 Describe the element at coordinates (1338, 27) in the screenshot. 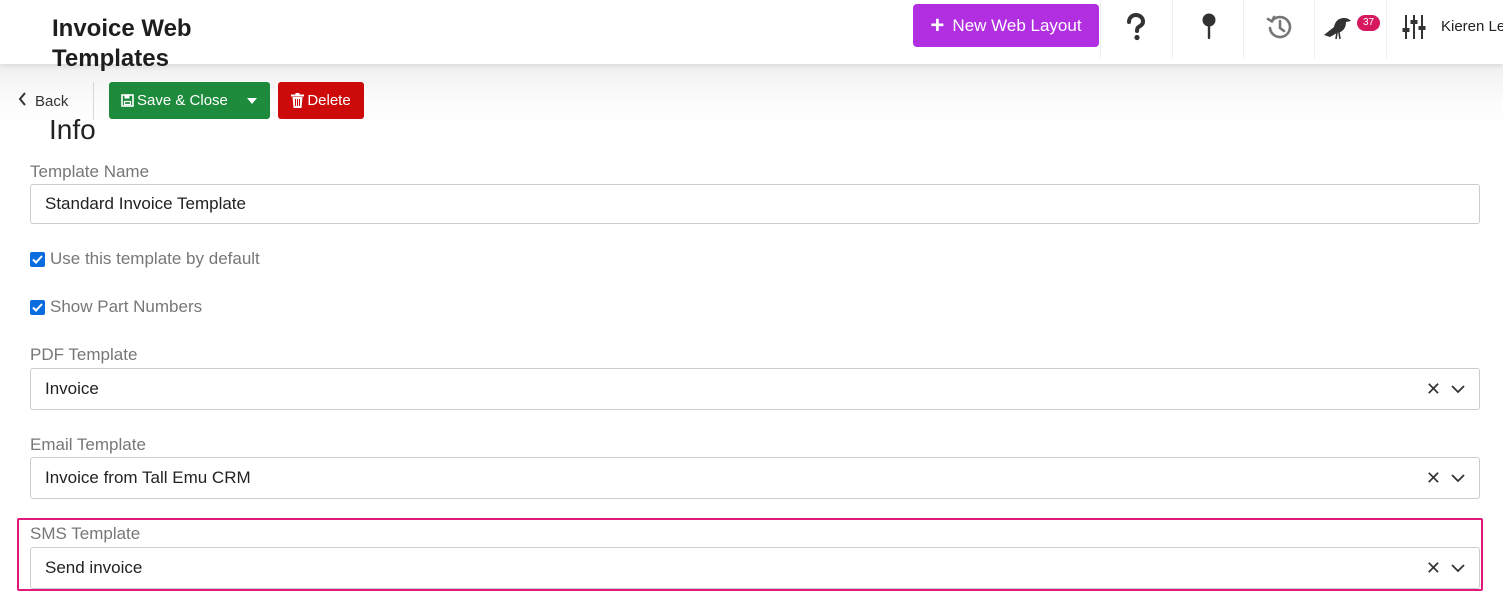

I see `bird-notifications-icon` at that location.